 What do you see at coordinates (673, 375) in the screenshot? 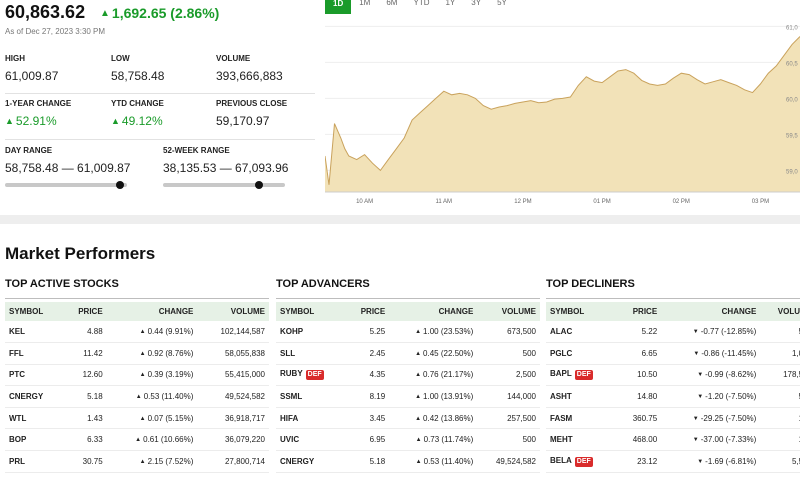
I see `table-row: BAPLDEF10.50▼-0.99 (-8.62%)178,500` at bounding box center [673, 375].